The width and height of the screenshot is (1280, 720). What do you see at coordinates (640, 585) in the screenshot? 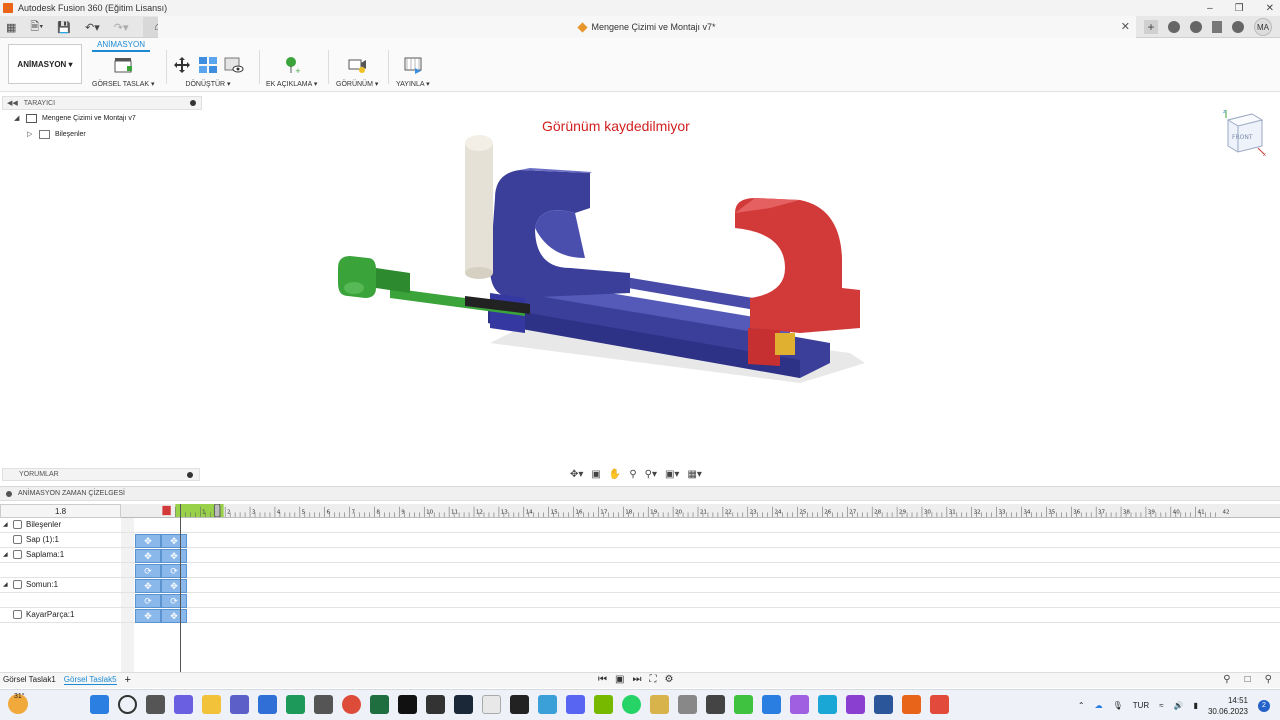
I see `timeline-row: ◢ Somun:1` at bounding box center [640, 585].